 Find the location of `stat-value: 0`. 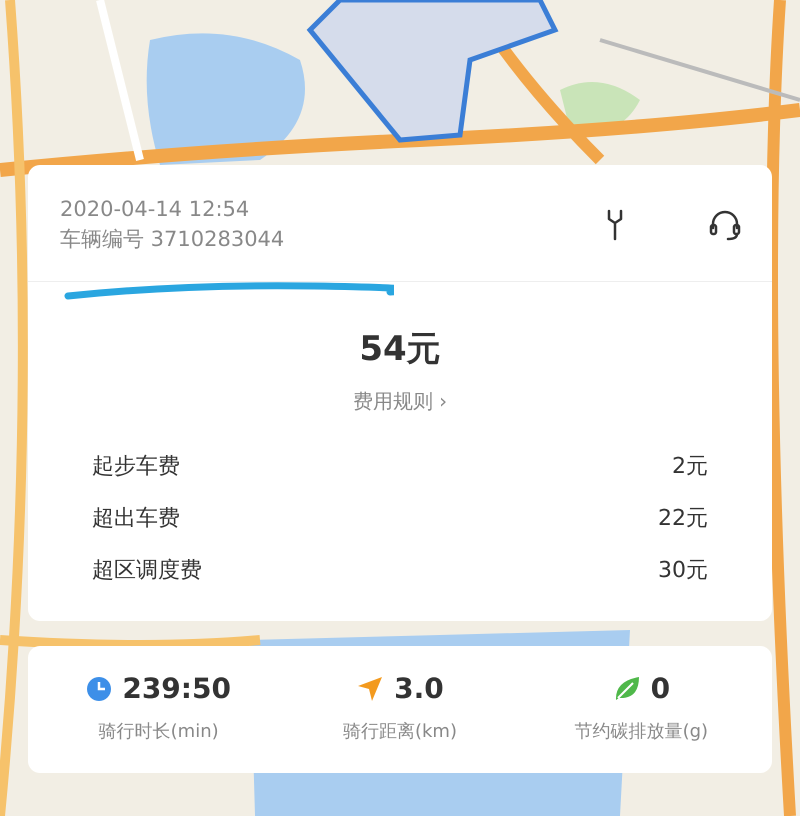

stat-value: 0 is located at coordinates (660, 688).